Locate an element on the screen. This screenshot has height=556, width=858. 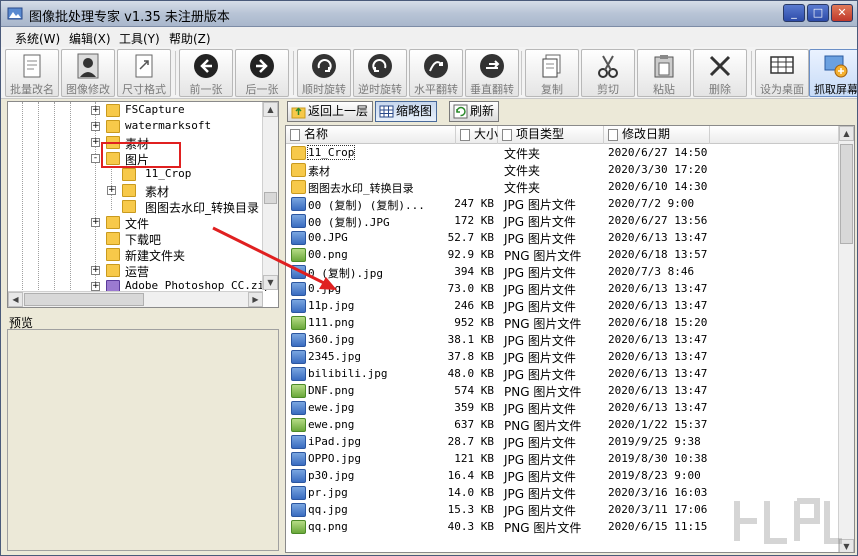
tree-item: + 文件 is located at coordinates (135, 223).